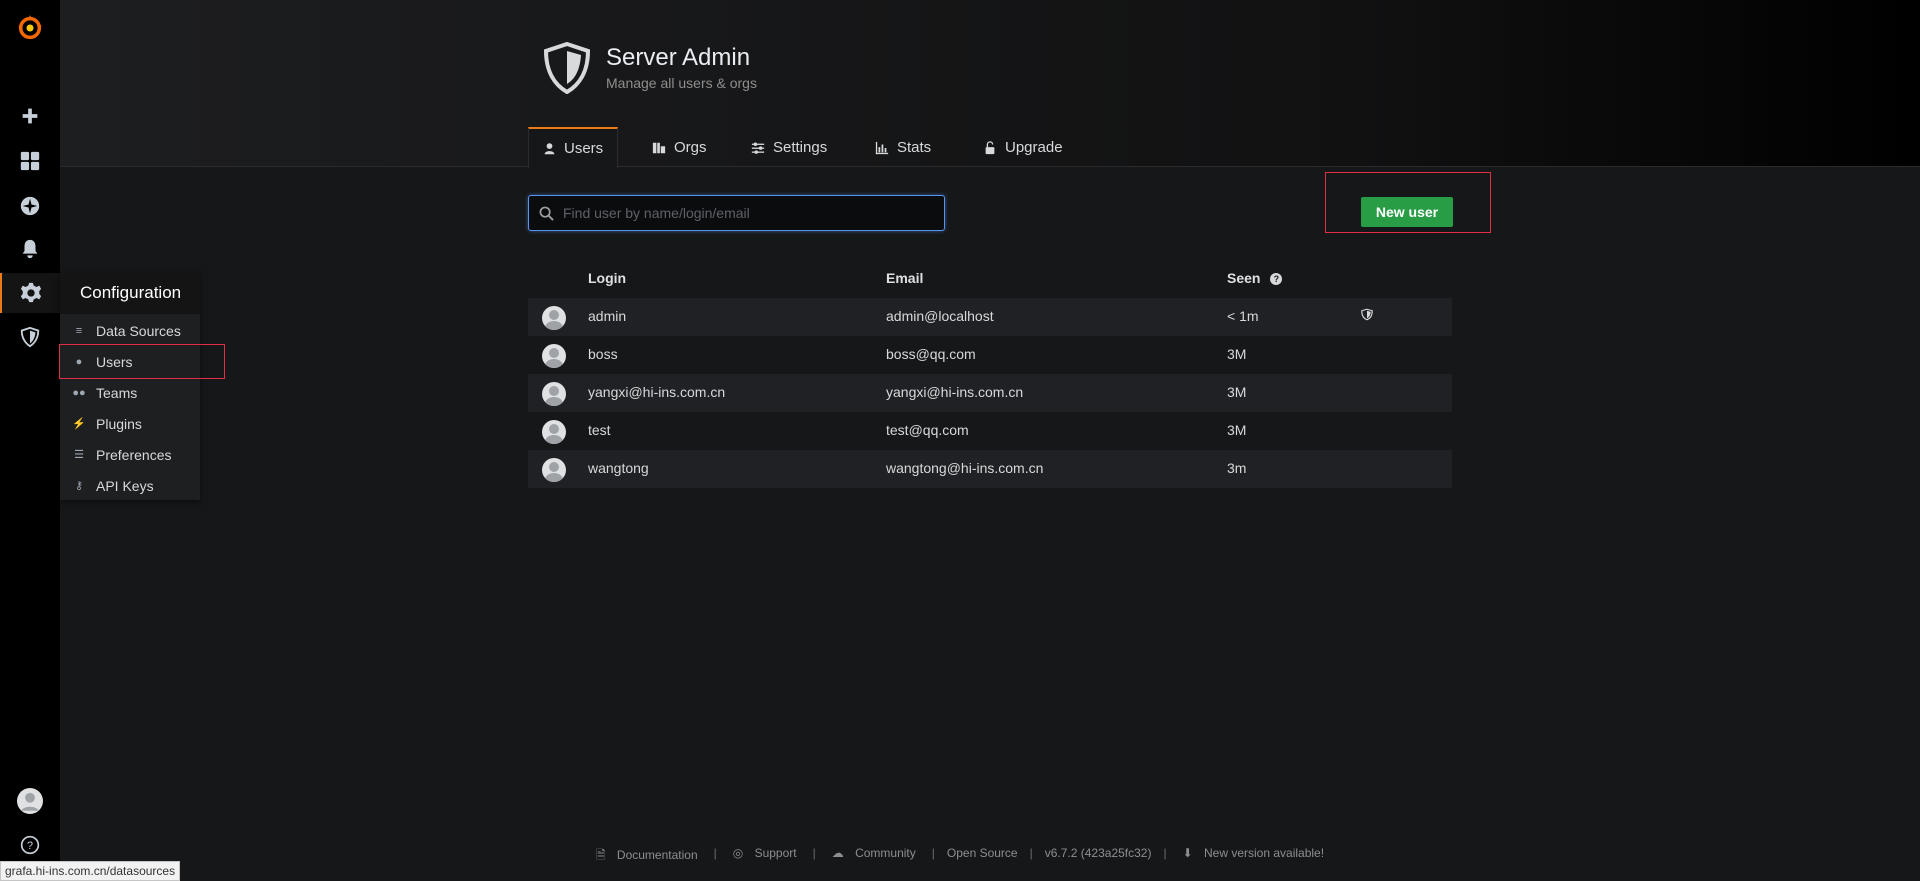  Describe the element at coordinates (607, 316) in the screenshot. I see `user-login: admin` at that location.